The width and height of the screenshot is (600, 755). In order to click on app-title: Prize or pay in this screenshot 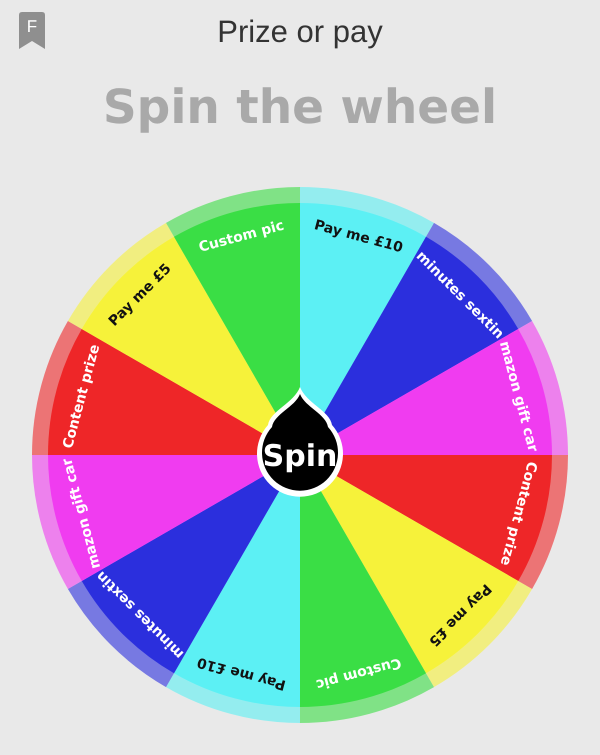, I will do `click(300, 32)`.